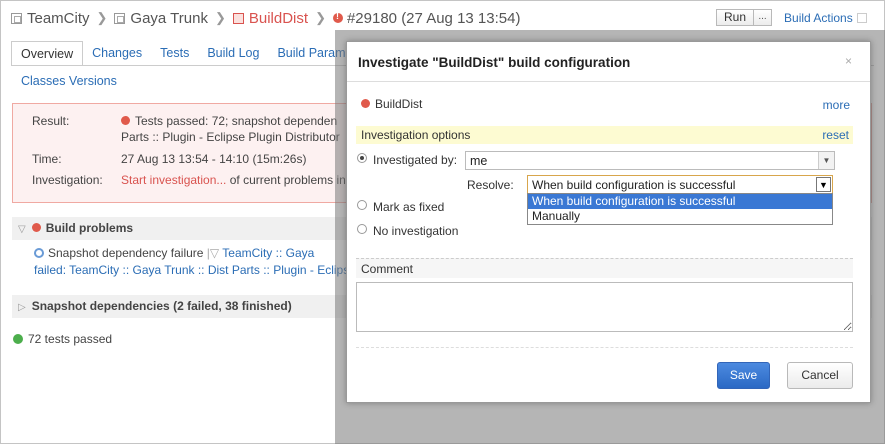  What do you see at coordinates (735, 17) in the screenshot?
I see `run-button: Run` at bounding box center [735, 17].